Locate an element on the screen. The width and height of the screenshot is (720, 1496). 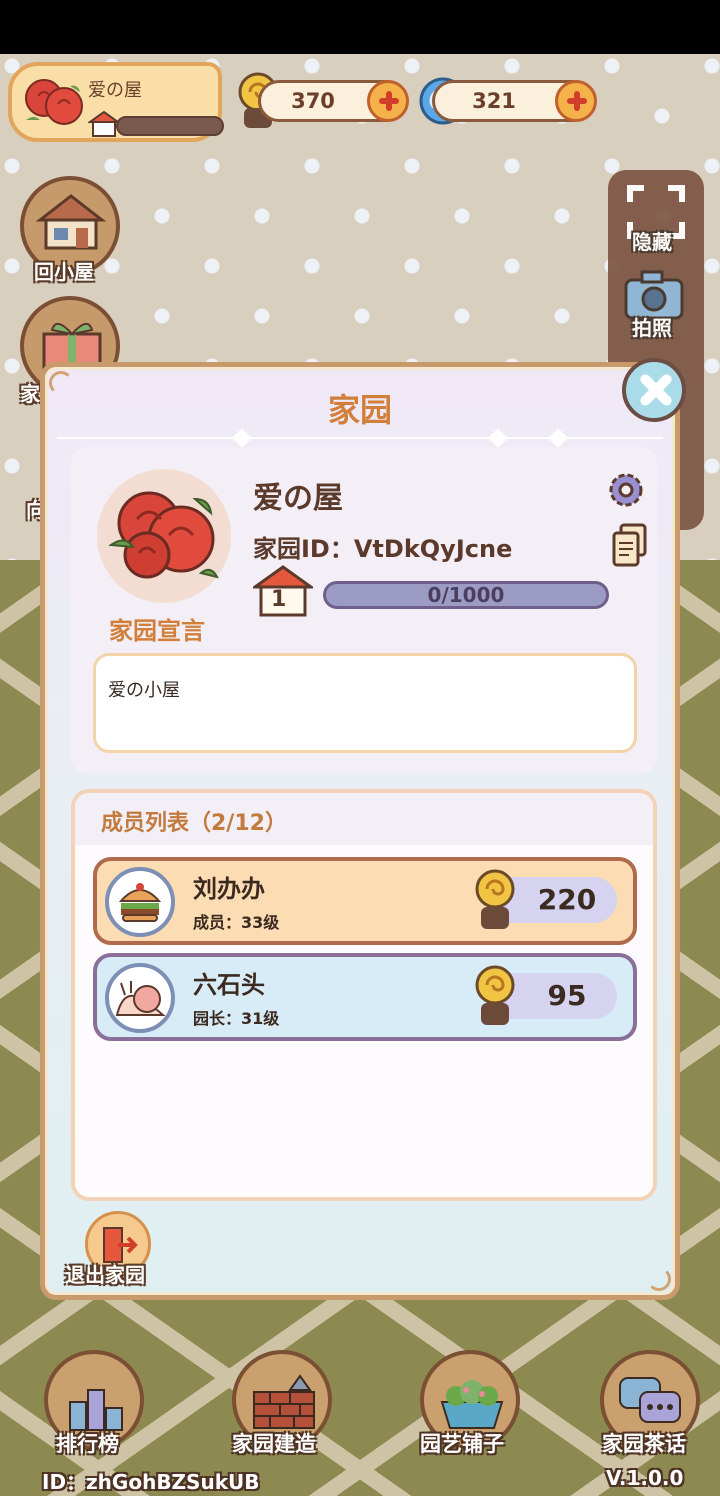
dialog-title: 家园 is located at coordinates (359, 410).